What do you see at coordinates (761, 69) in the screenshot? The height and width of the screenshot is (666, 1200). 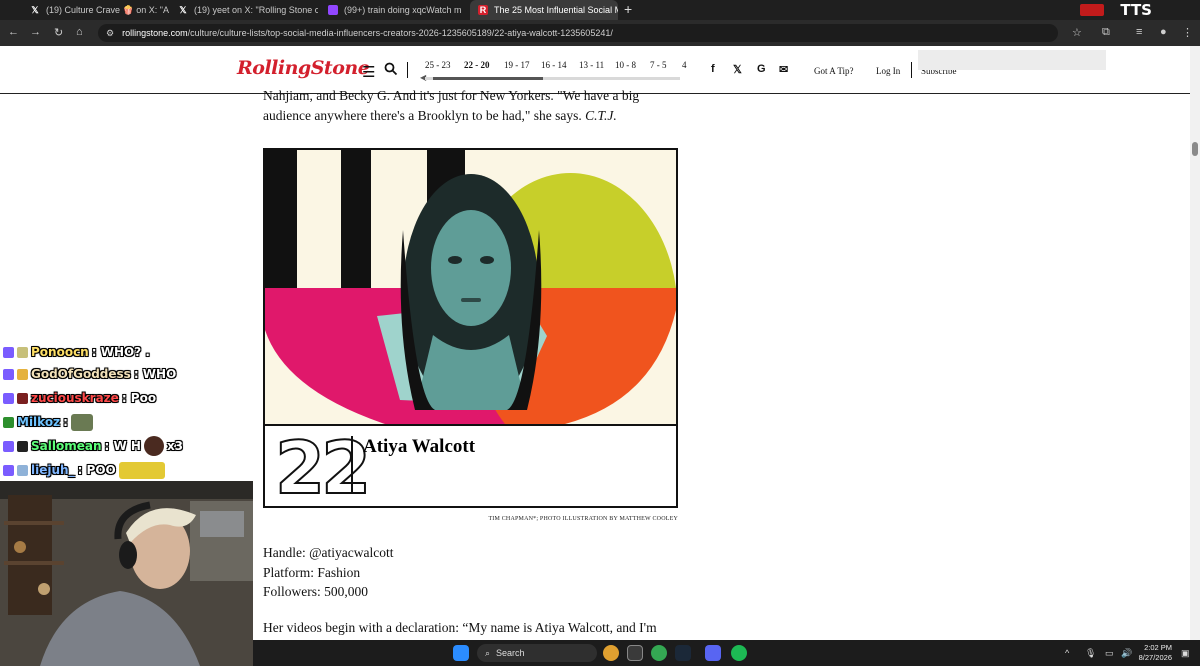 I see `google-icon: G` at bounding box center [761, 69].